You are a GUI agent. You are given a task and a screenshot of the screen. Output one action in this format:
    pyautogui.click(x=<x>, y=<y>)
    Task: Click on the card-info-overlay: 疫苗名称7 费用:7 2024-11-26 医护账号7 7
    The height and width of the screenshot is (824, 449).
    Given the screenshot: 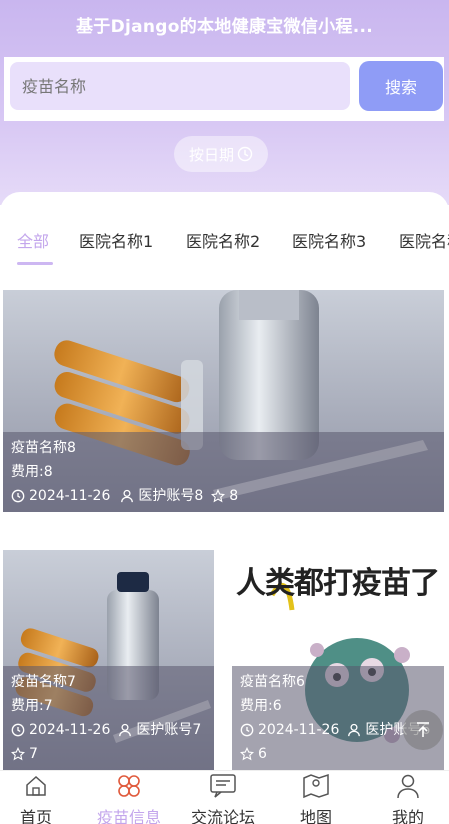 What is the action you would take?
    pyautogui.click(x=108, y=718)
    